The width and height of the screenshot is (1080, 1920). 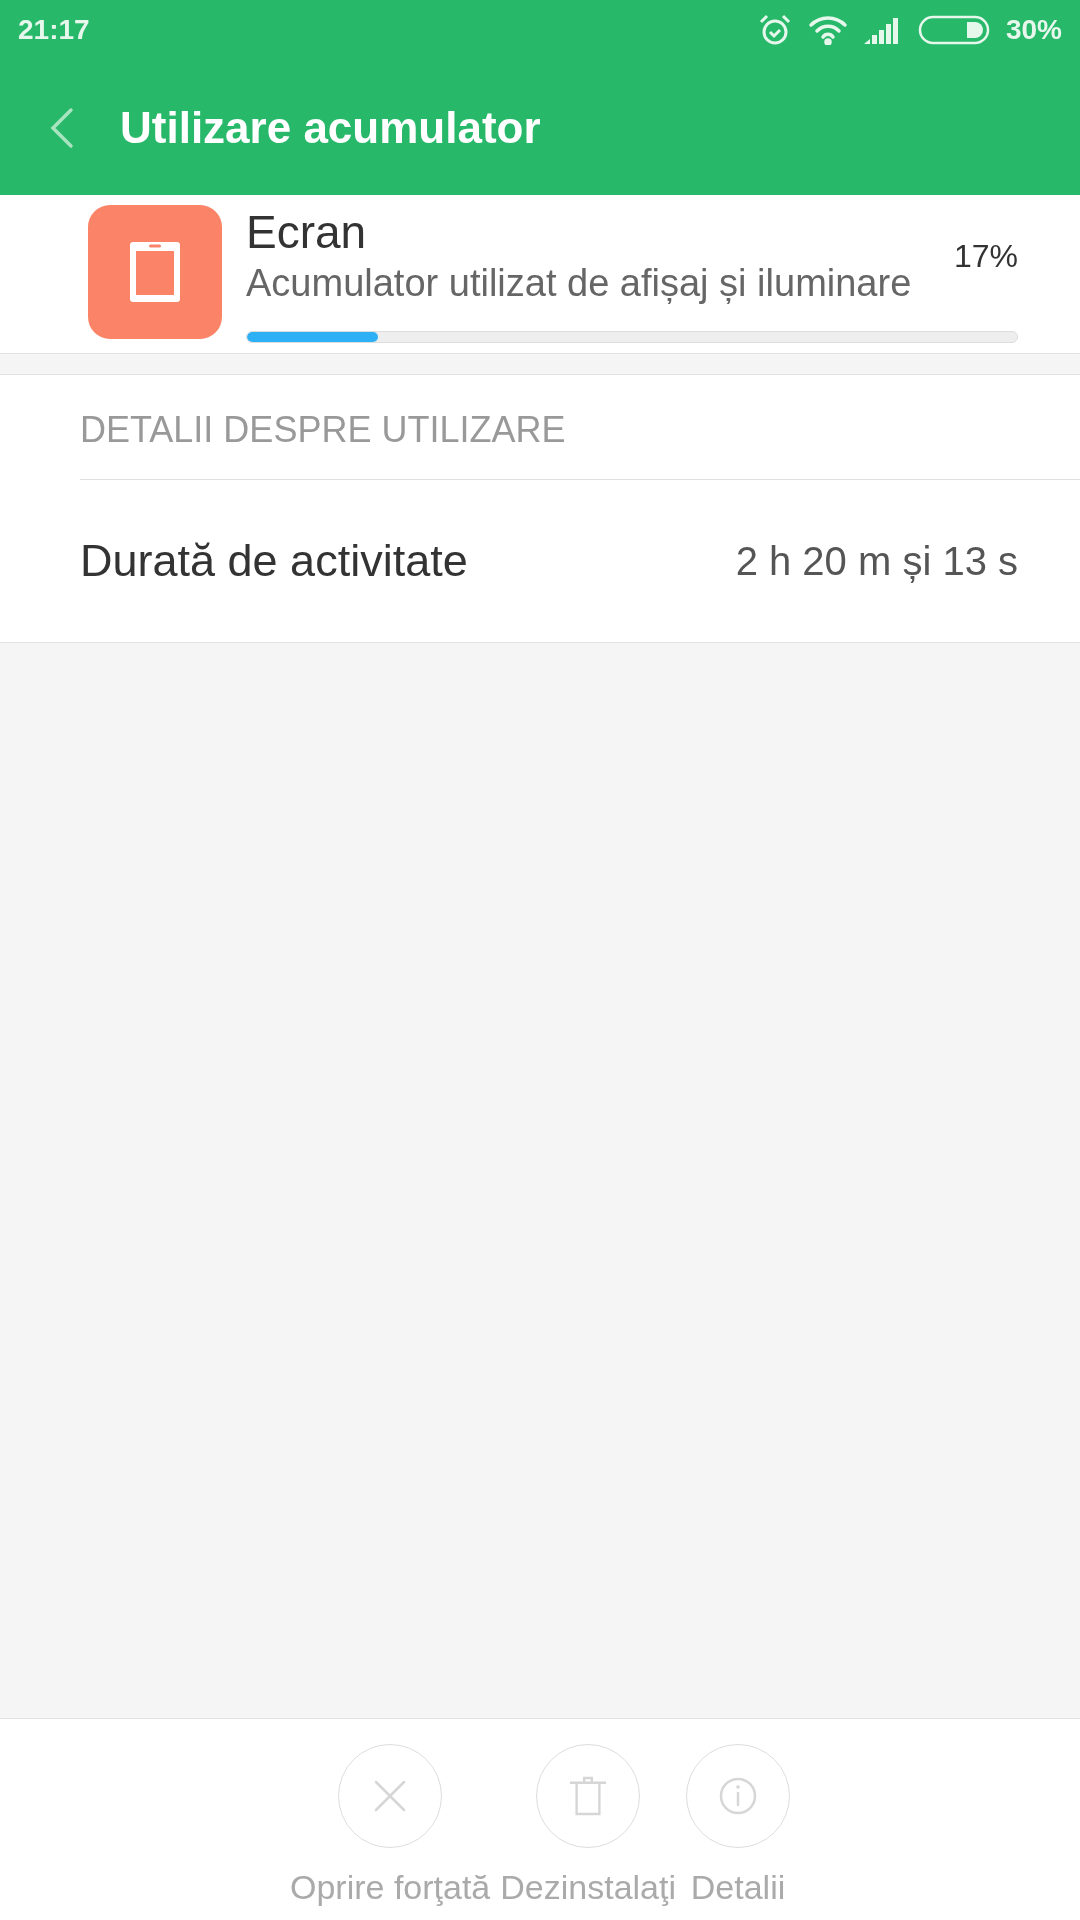 I want to click on usage-percentage: 17%, so click(x=985, y=256).